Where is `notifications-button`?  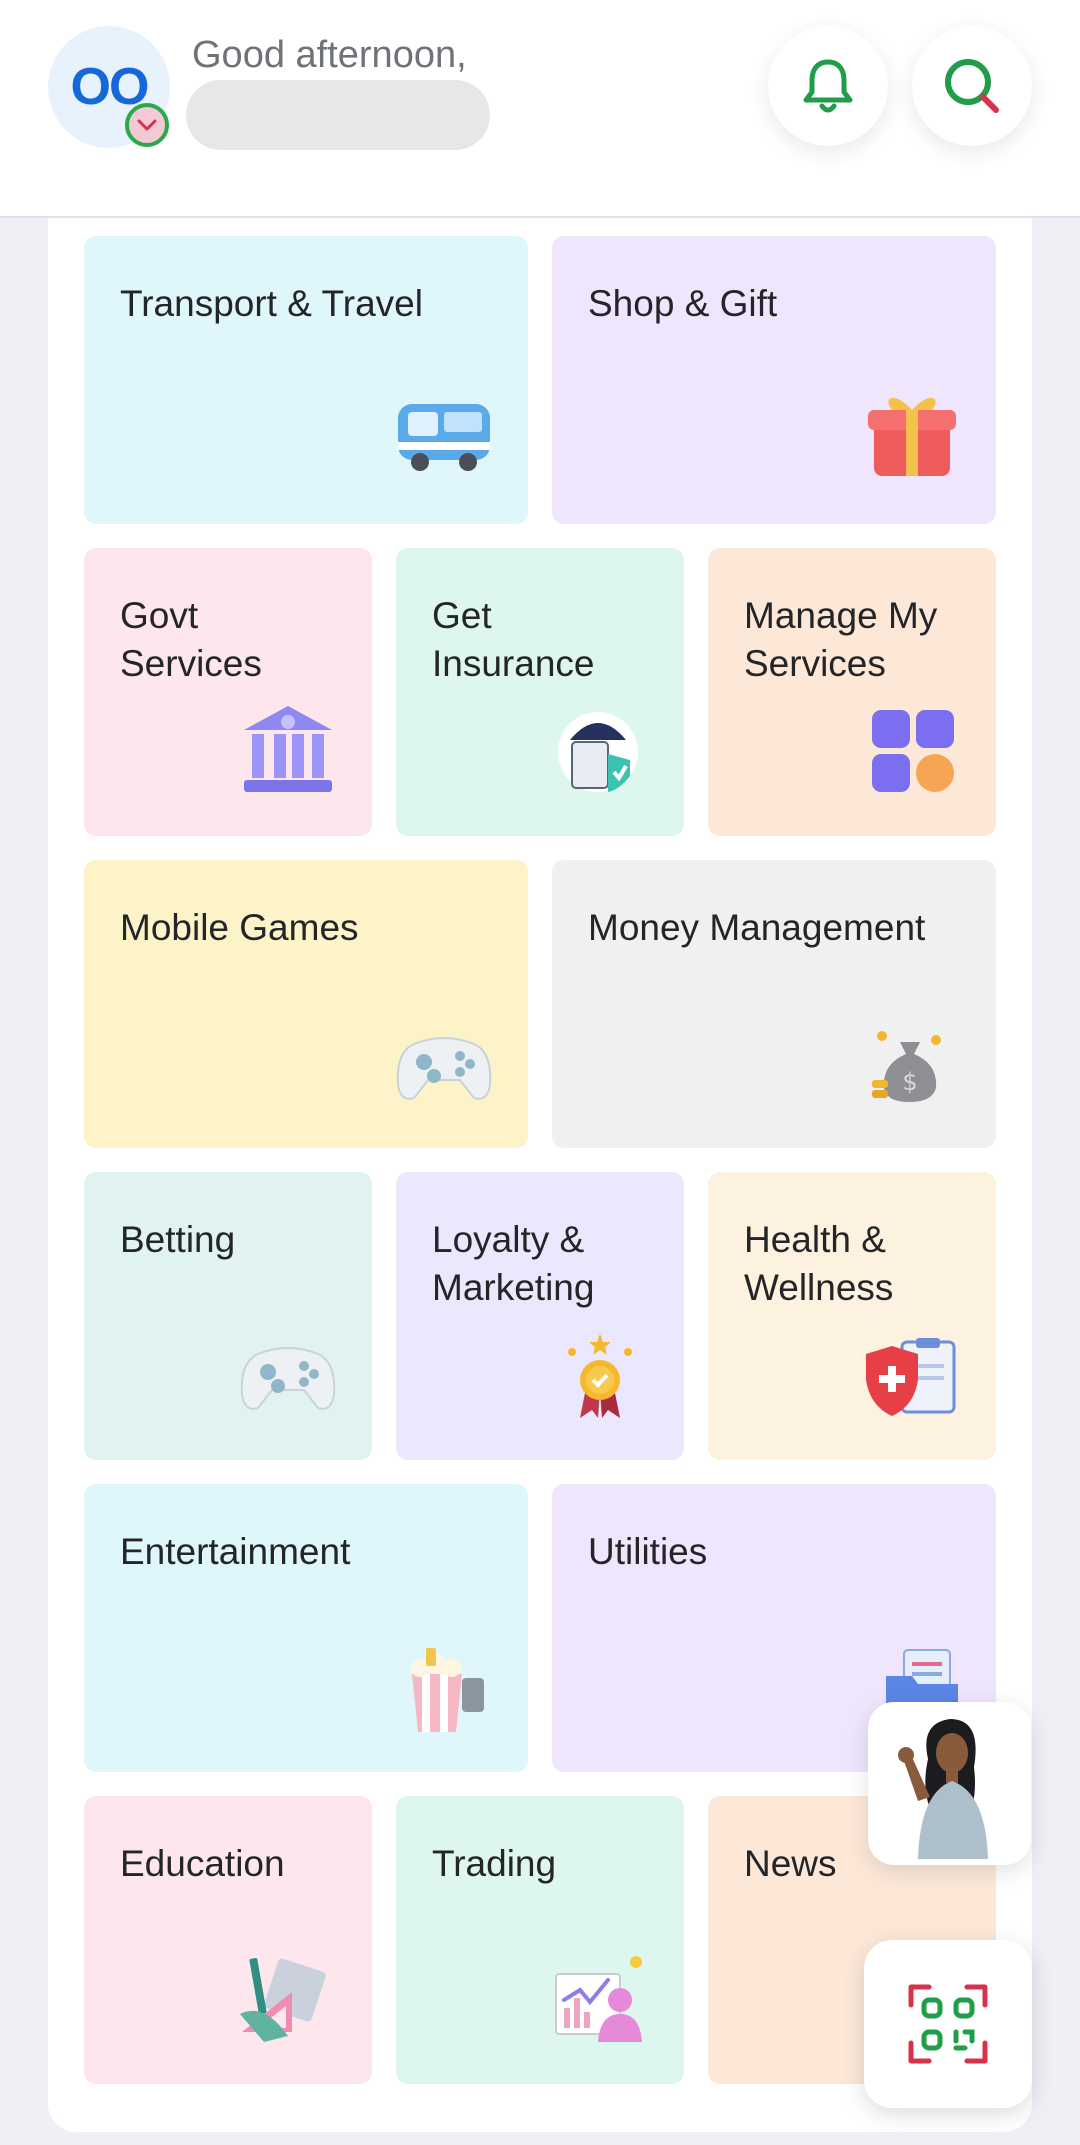
notifications-button is located at coordinates (828, 86).